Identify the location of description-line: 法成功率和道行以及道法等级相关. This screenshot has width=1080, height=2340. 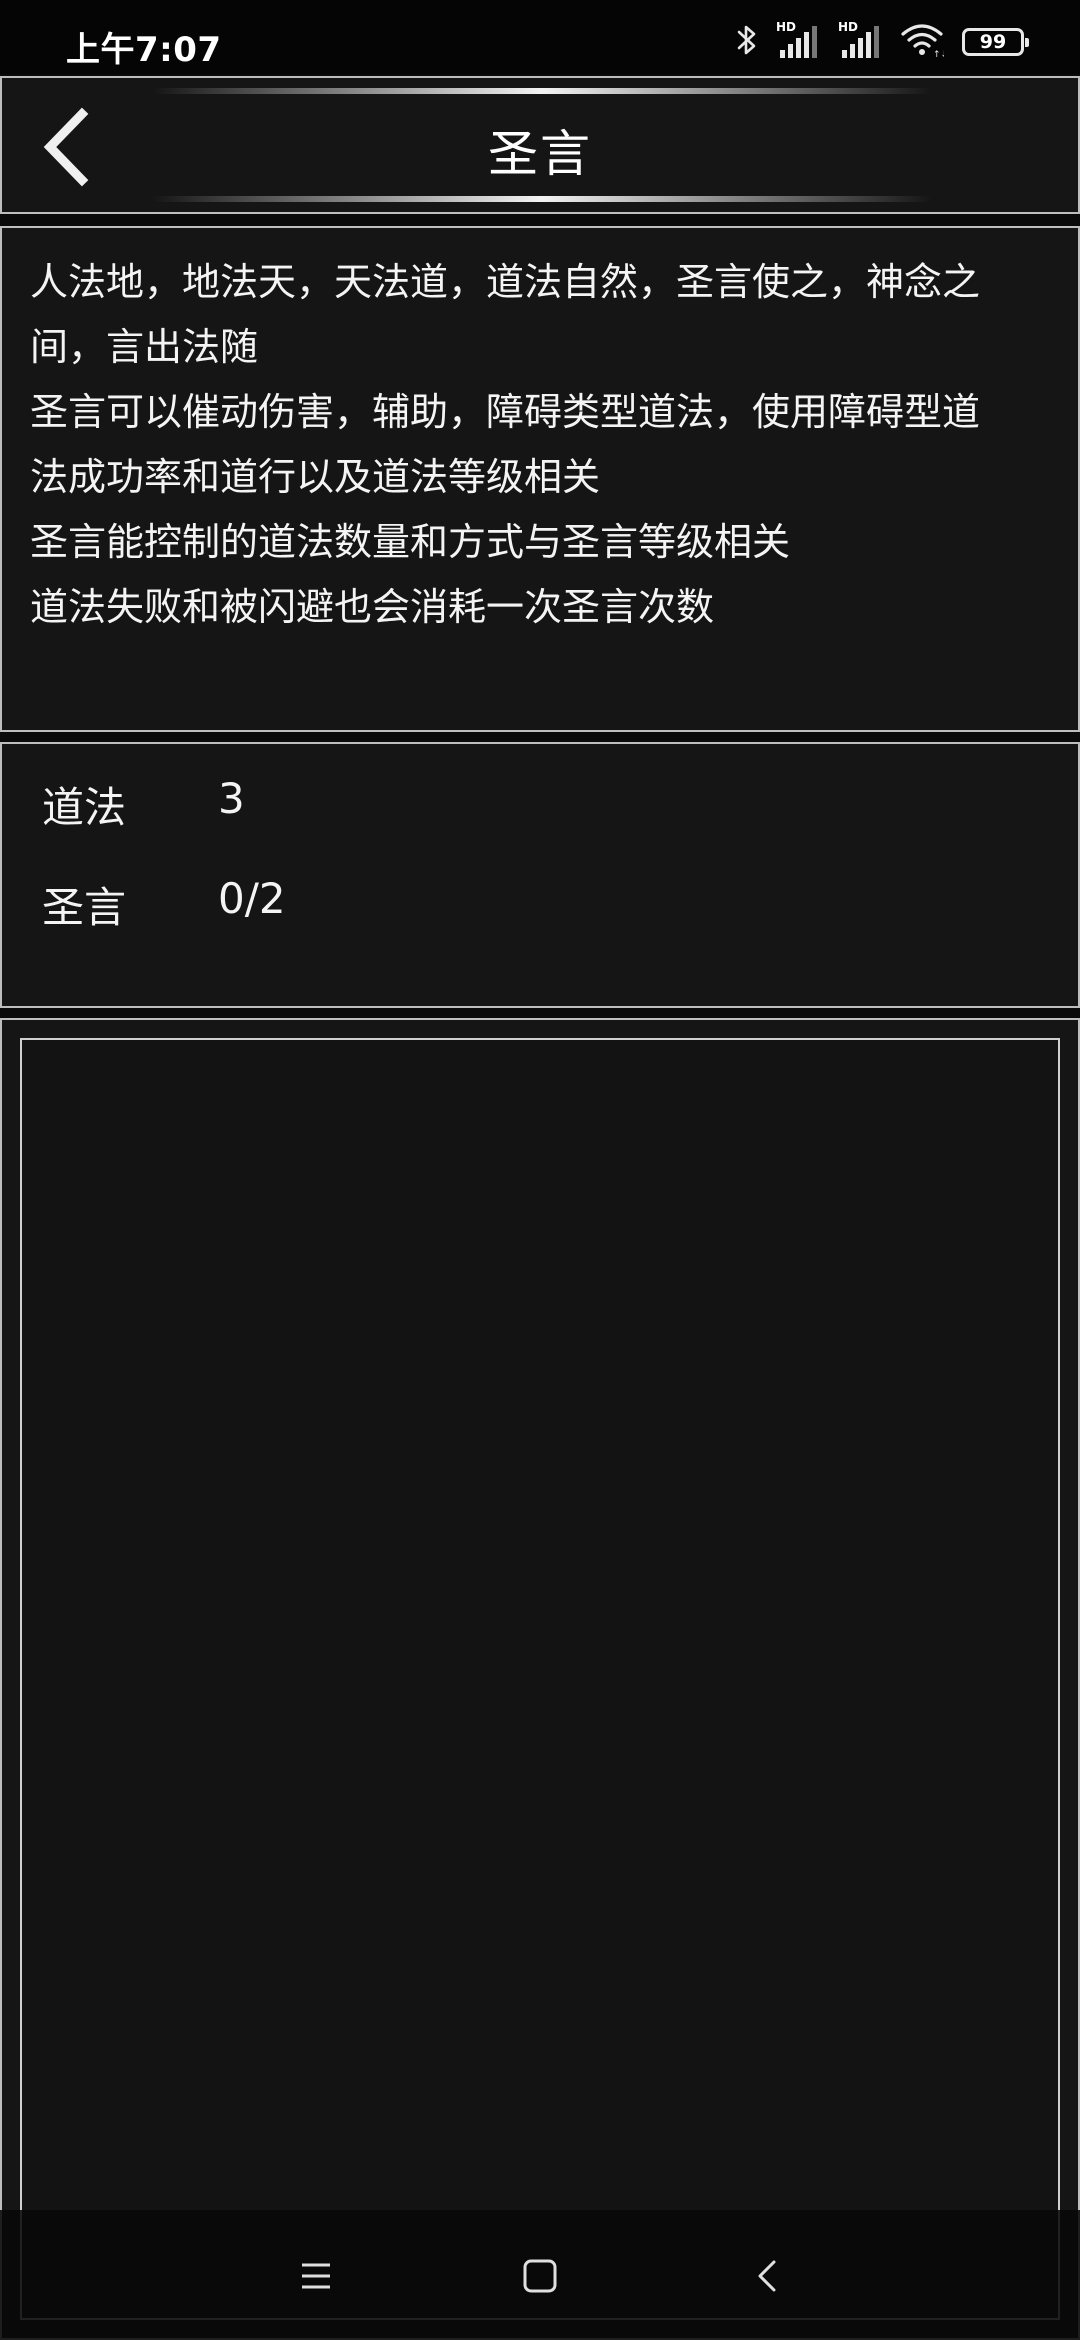
(315, 477).